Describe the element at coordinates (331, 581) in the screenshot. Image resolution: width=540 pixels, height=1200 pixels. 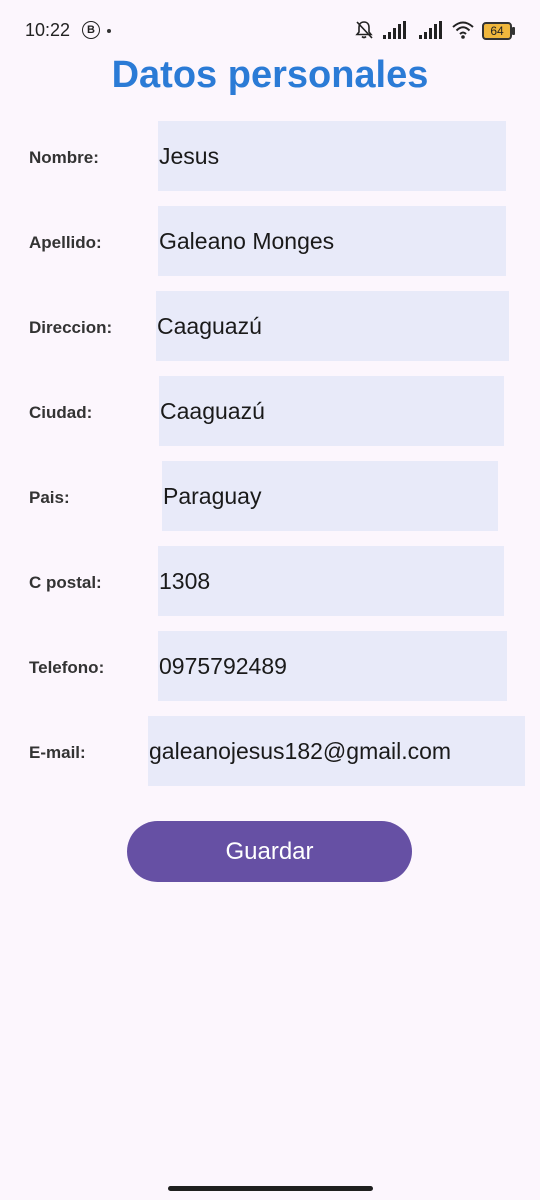
I see `cpostal-input` at that location.